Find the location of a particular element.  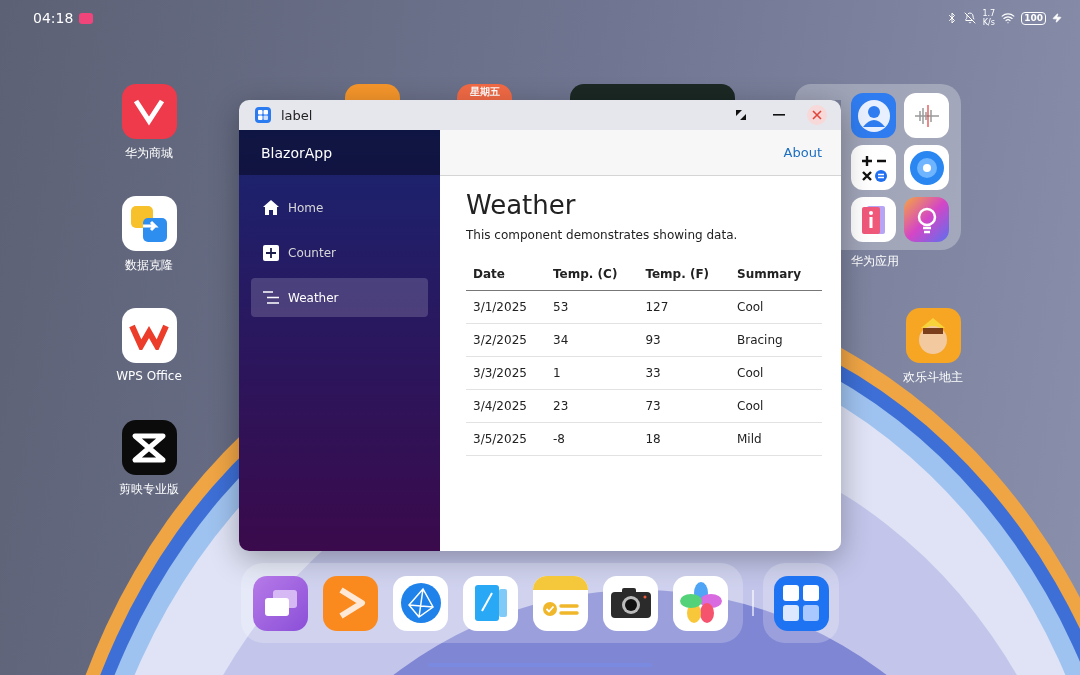

column-header: Date is located at coordinates (506, 274).